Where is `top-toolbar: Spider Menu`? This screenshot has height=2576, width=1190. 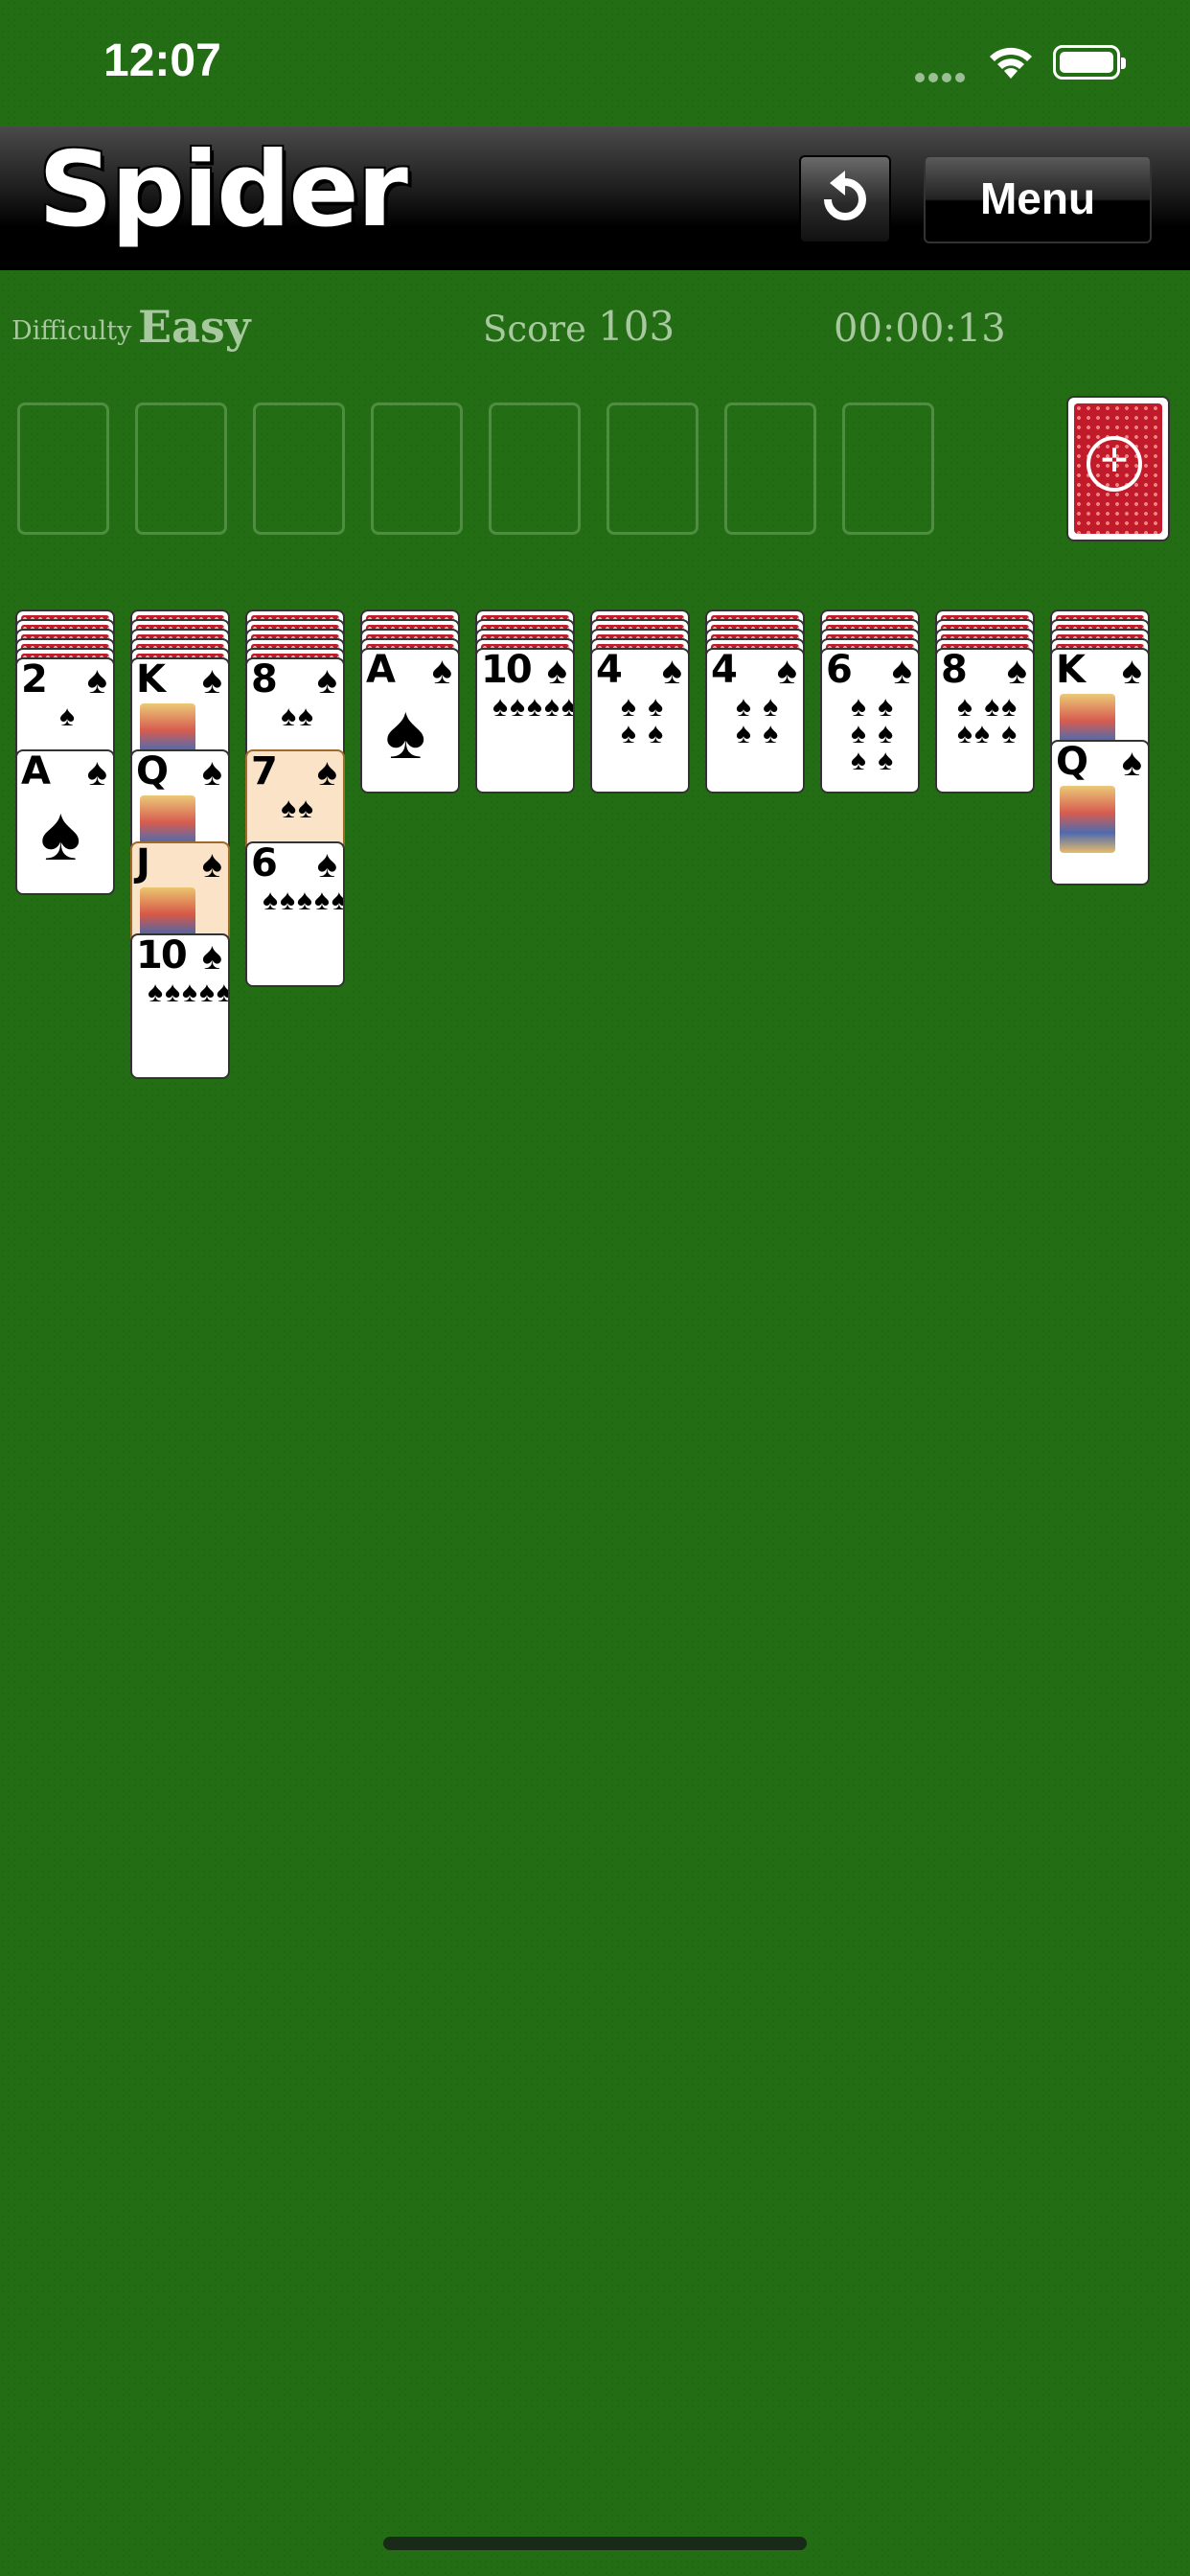 top-toolbar: Spider Menu is located at coordinates (595, 198).